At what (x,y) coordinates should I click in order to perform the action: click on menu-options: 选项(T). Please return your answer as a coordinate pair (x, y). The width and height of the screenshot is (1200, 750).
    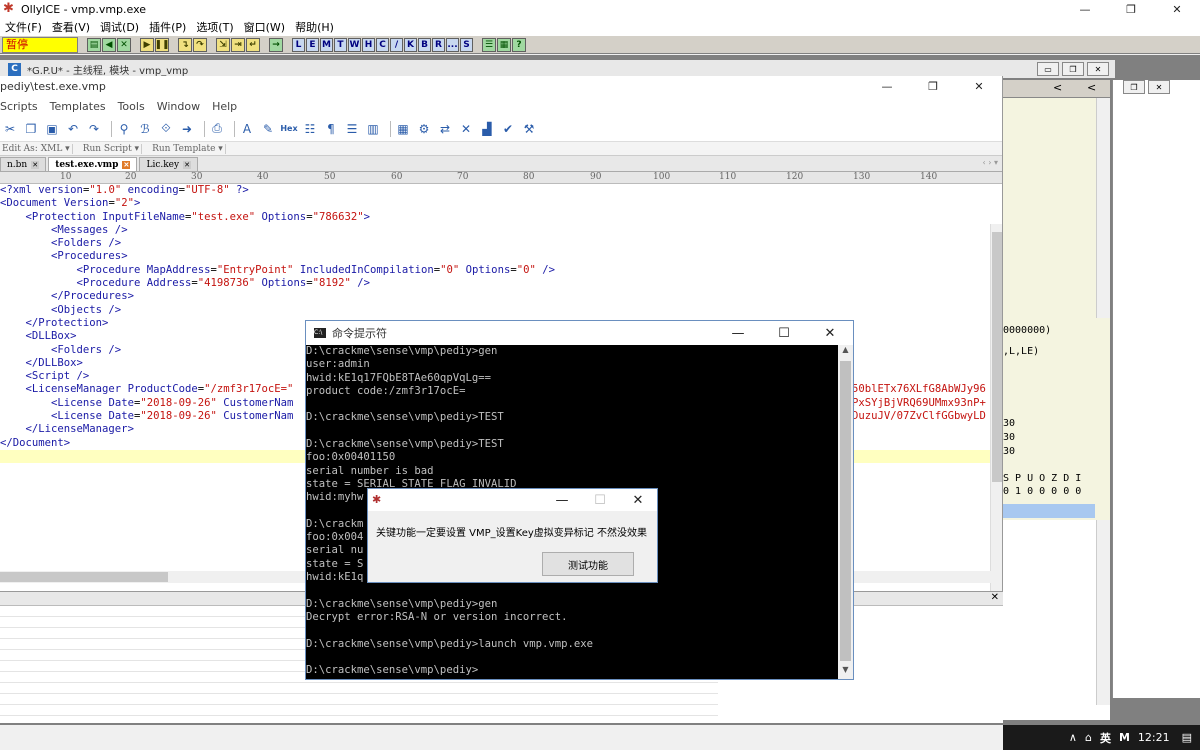
    Looking at the image, I should click on (214, 27).